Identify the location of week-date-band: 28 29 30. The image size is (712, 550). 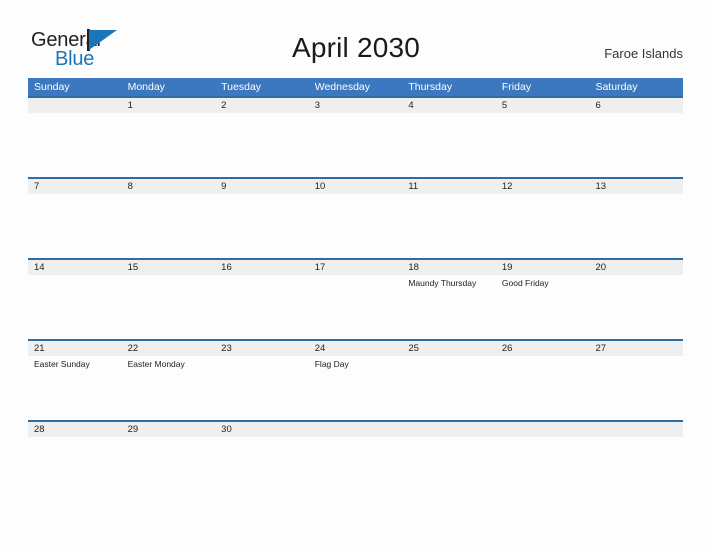
(355, 428).